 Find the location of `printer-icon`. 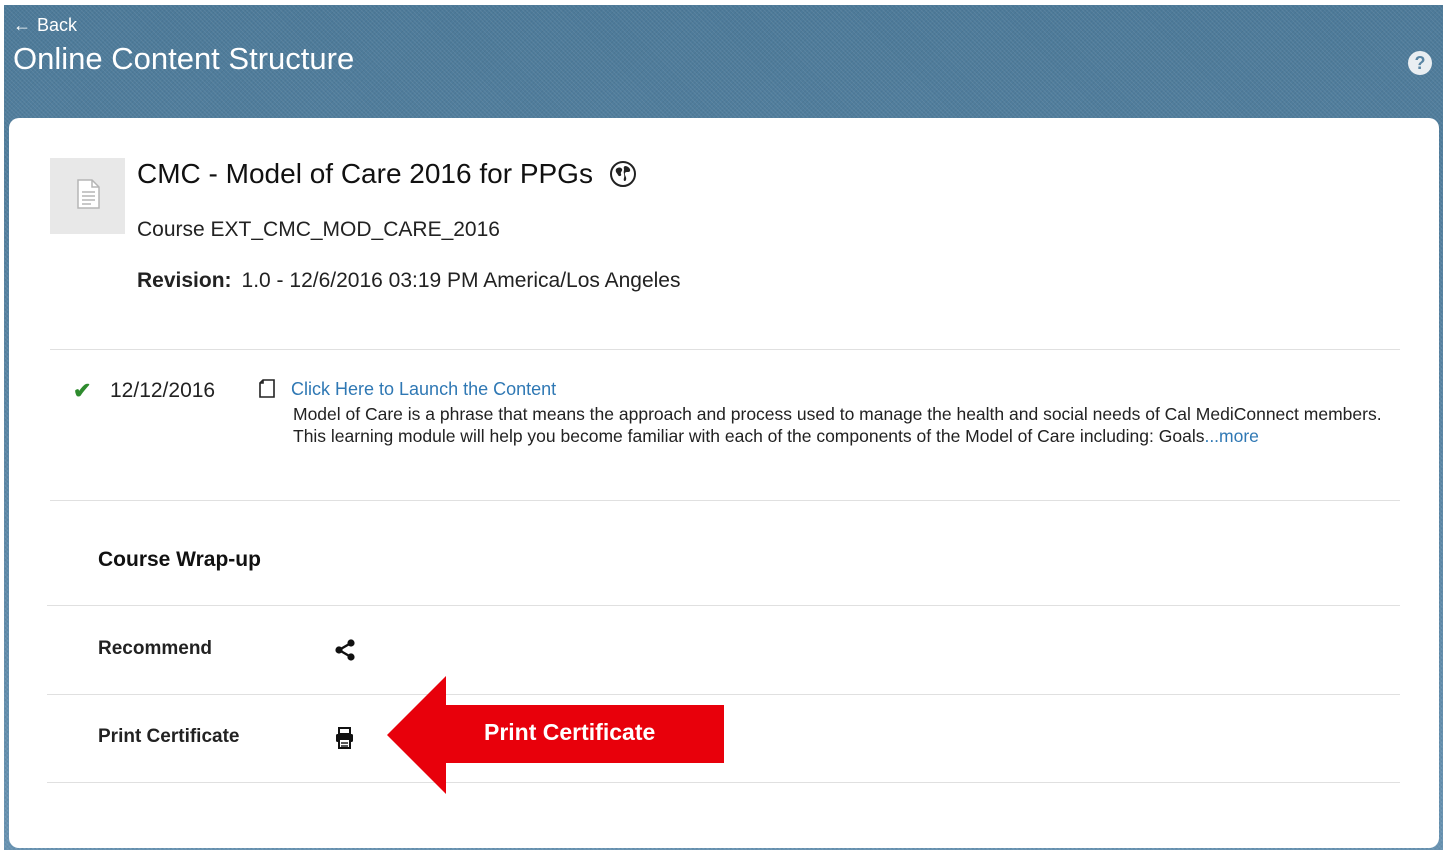

printer-icon is located at coordinates (345, 738).